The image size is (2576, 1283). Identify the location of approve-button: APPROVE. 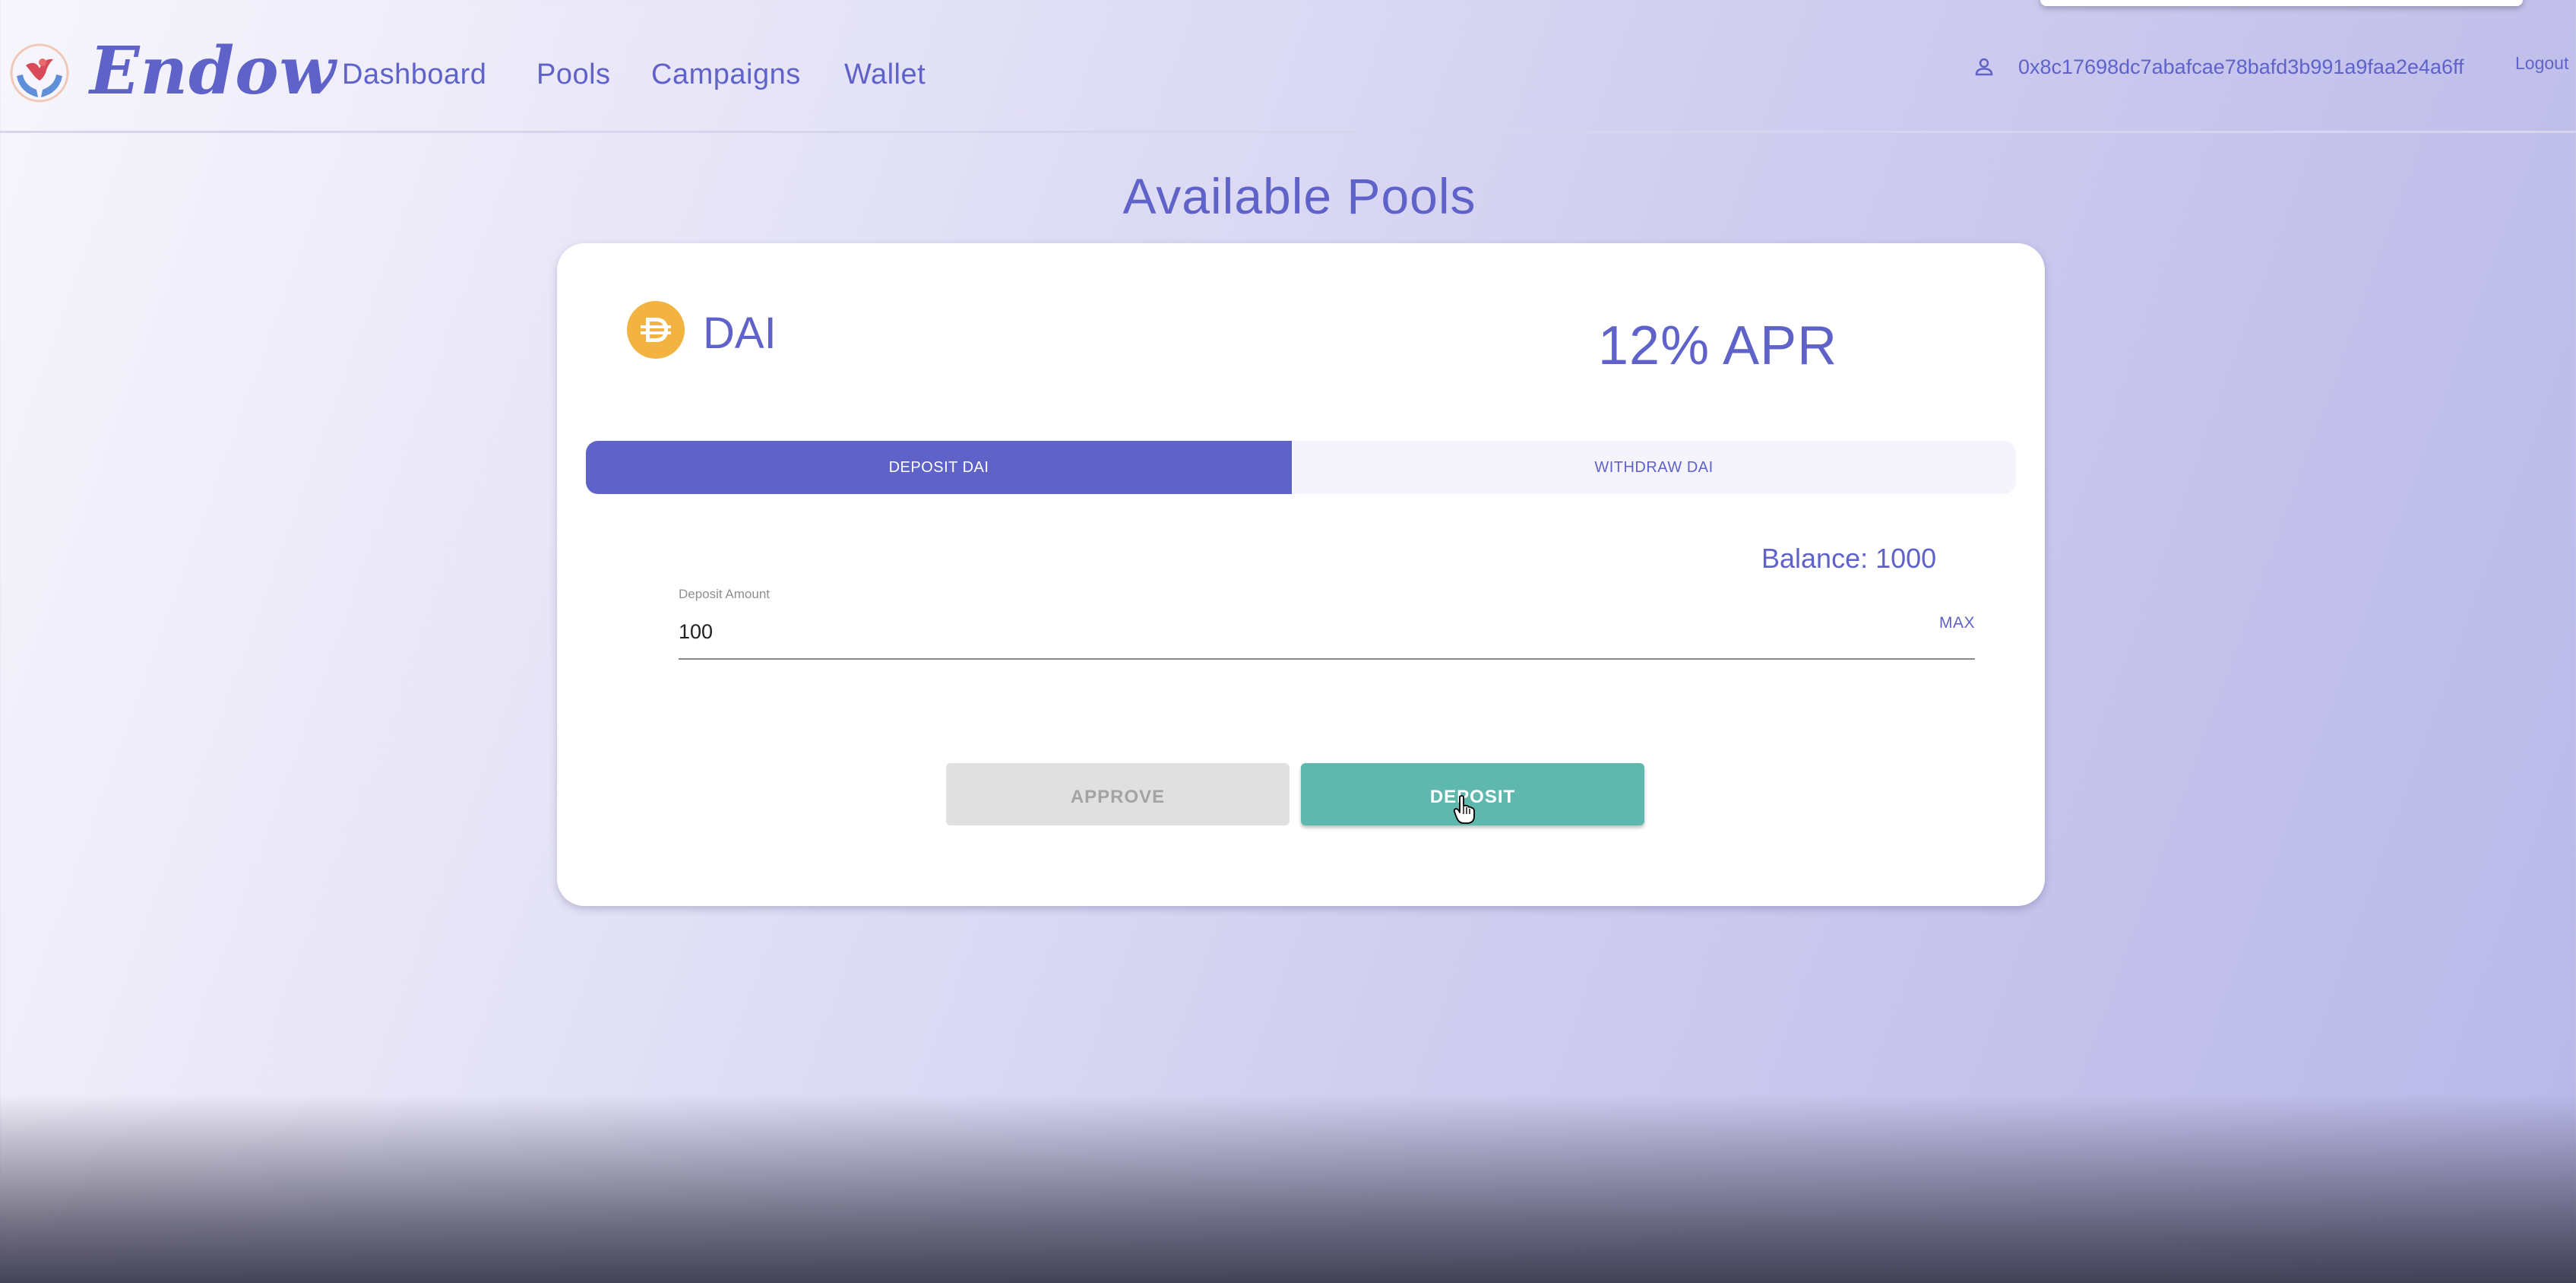
(1118, 794).